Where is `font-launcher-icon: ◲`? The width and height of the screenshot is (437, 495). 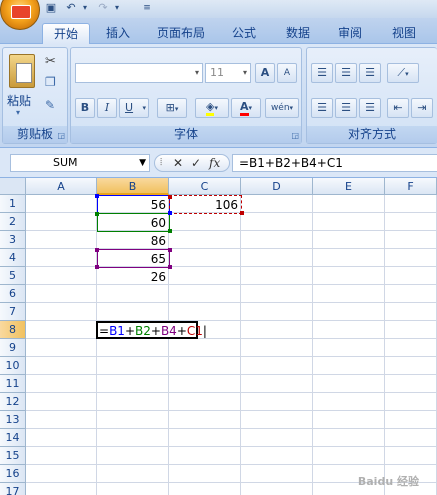 font-launcher-icon: ◲ is located at coordinates (295, 135).